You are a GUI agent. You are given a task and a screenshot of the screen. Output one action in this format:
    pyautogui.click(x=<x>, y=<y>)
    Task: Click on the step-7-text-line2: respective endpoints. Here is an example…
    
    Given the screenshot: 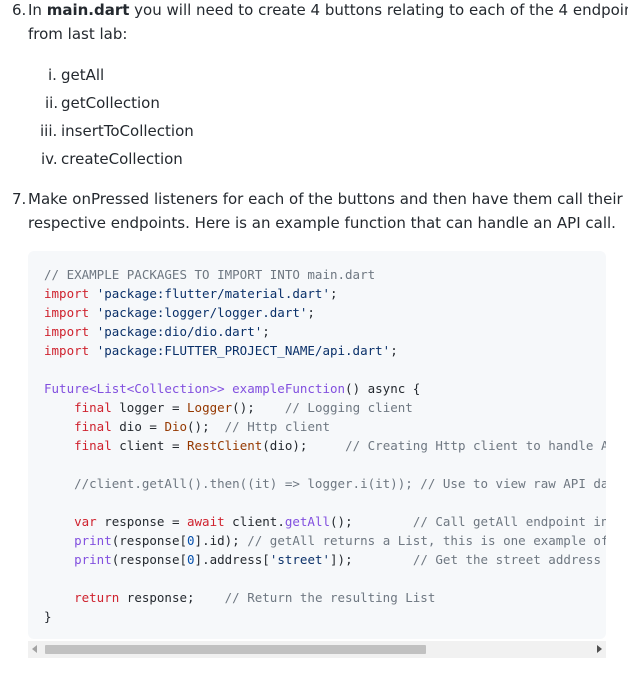 What is the action you would take?
    pyautogui.click(x=322, y=223)
    